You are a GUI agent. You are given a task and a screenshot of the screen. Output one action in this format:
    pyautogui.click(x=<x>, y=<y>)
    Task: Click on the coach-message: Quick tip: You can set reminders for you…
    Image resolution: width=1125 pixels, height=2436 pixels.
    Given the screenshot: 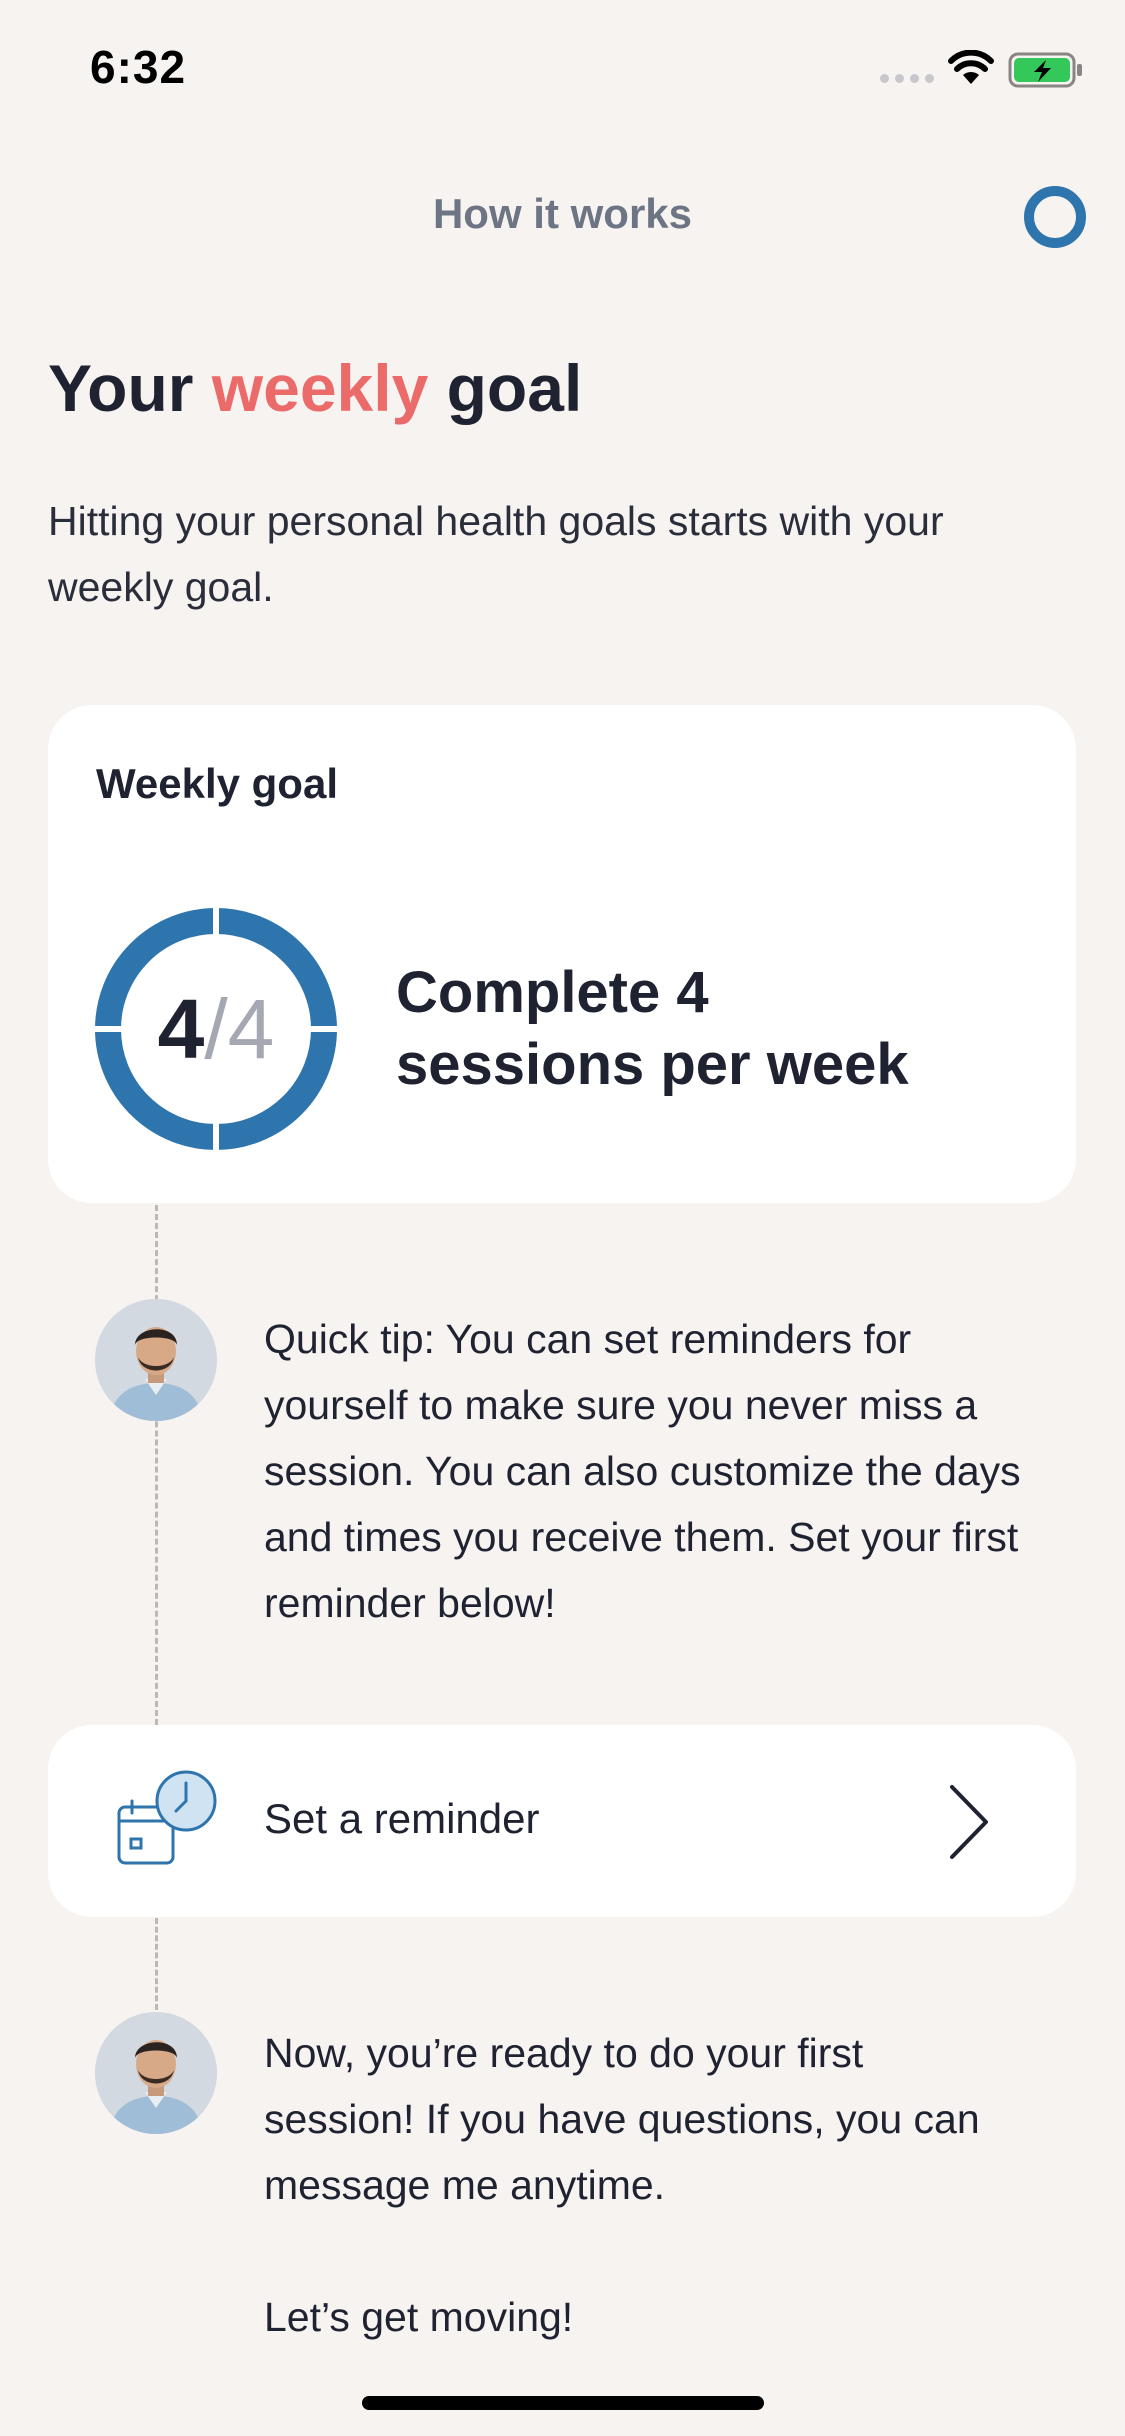 What is the action you would take?
    pyautogui.click(x=642, y=1471)
    